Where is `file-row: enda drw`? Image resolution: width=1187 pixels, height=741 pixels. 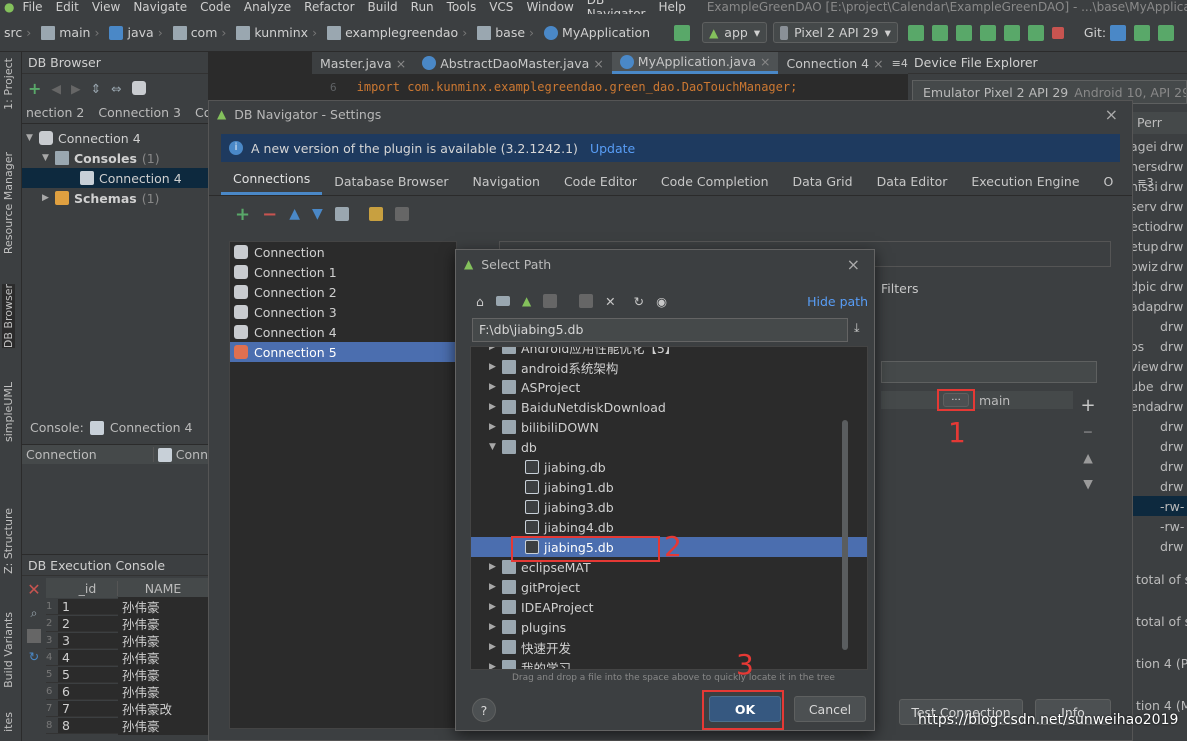 file-row: enda drw is located at coordinates (1158, 406).